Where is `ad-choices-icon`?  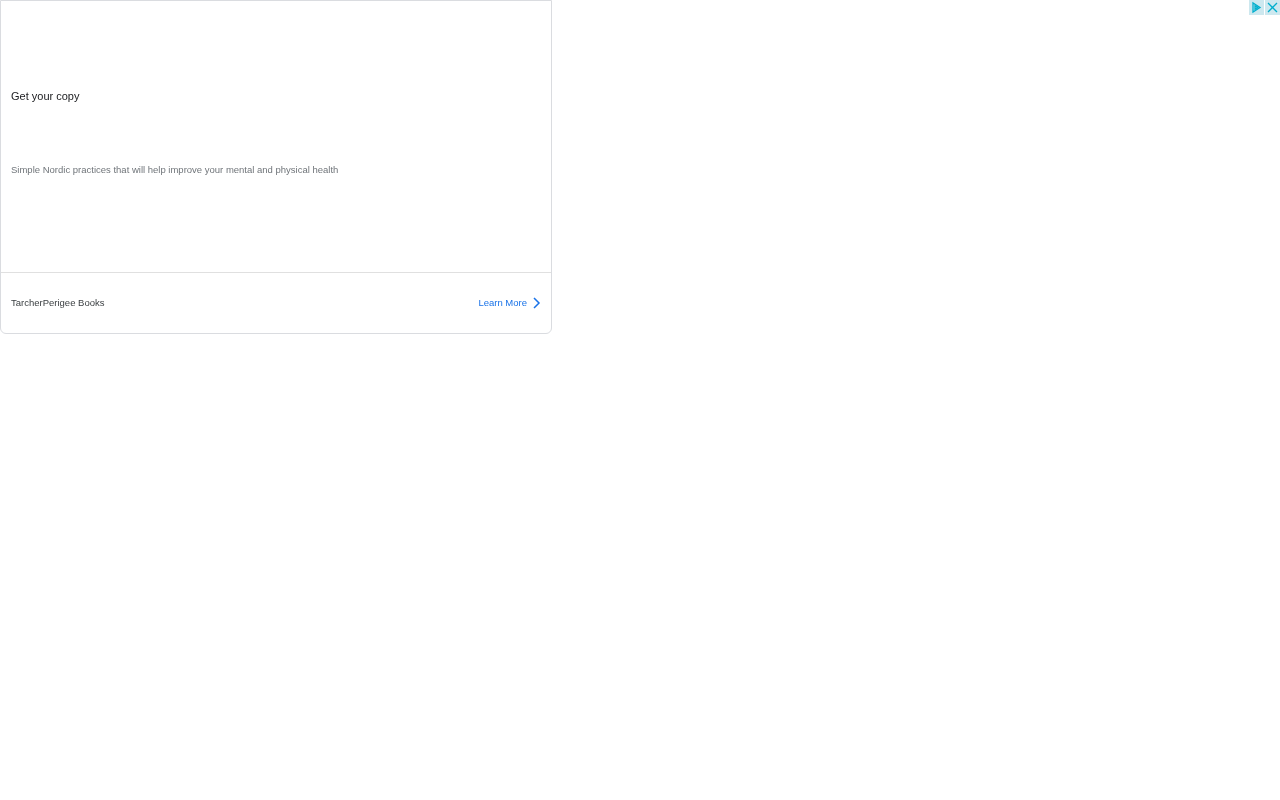 ad-choices-icon is located at coordinates (1256, 7).